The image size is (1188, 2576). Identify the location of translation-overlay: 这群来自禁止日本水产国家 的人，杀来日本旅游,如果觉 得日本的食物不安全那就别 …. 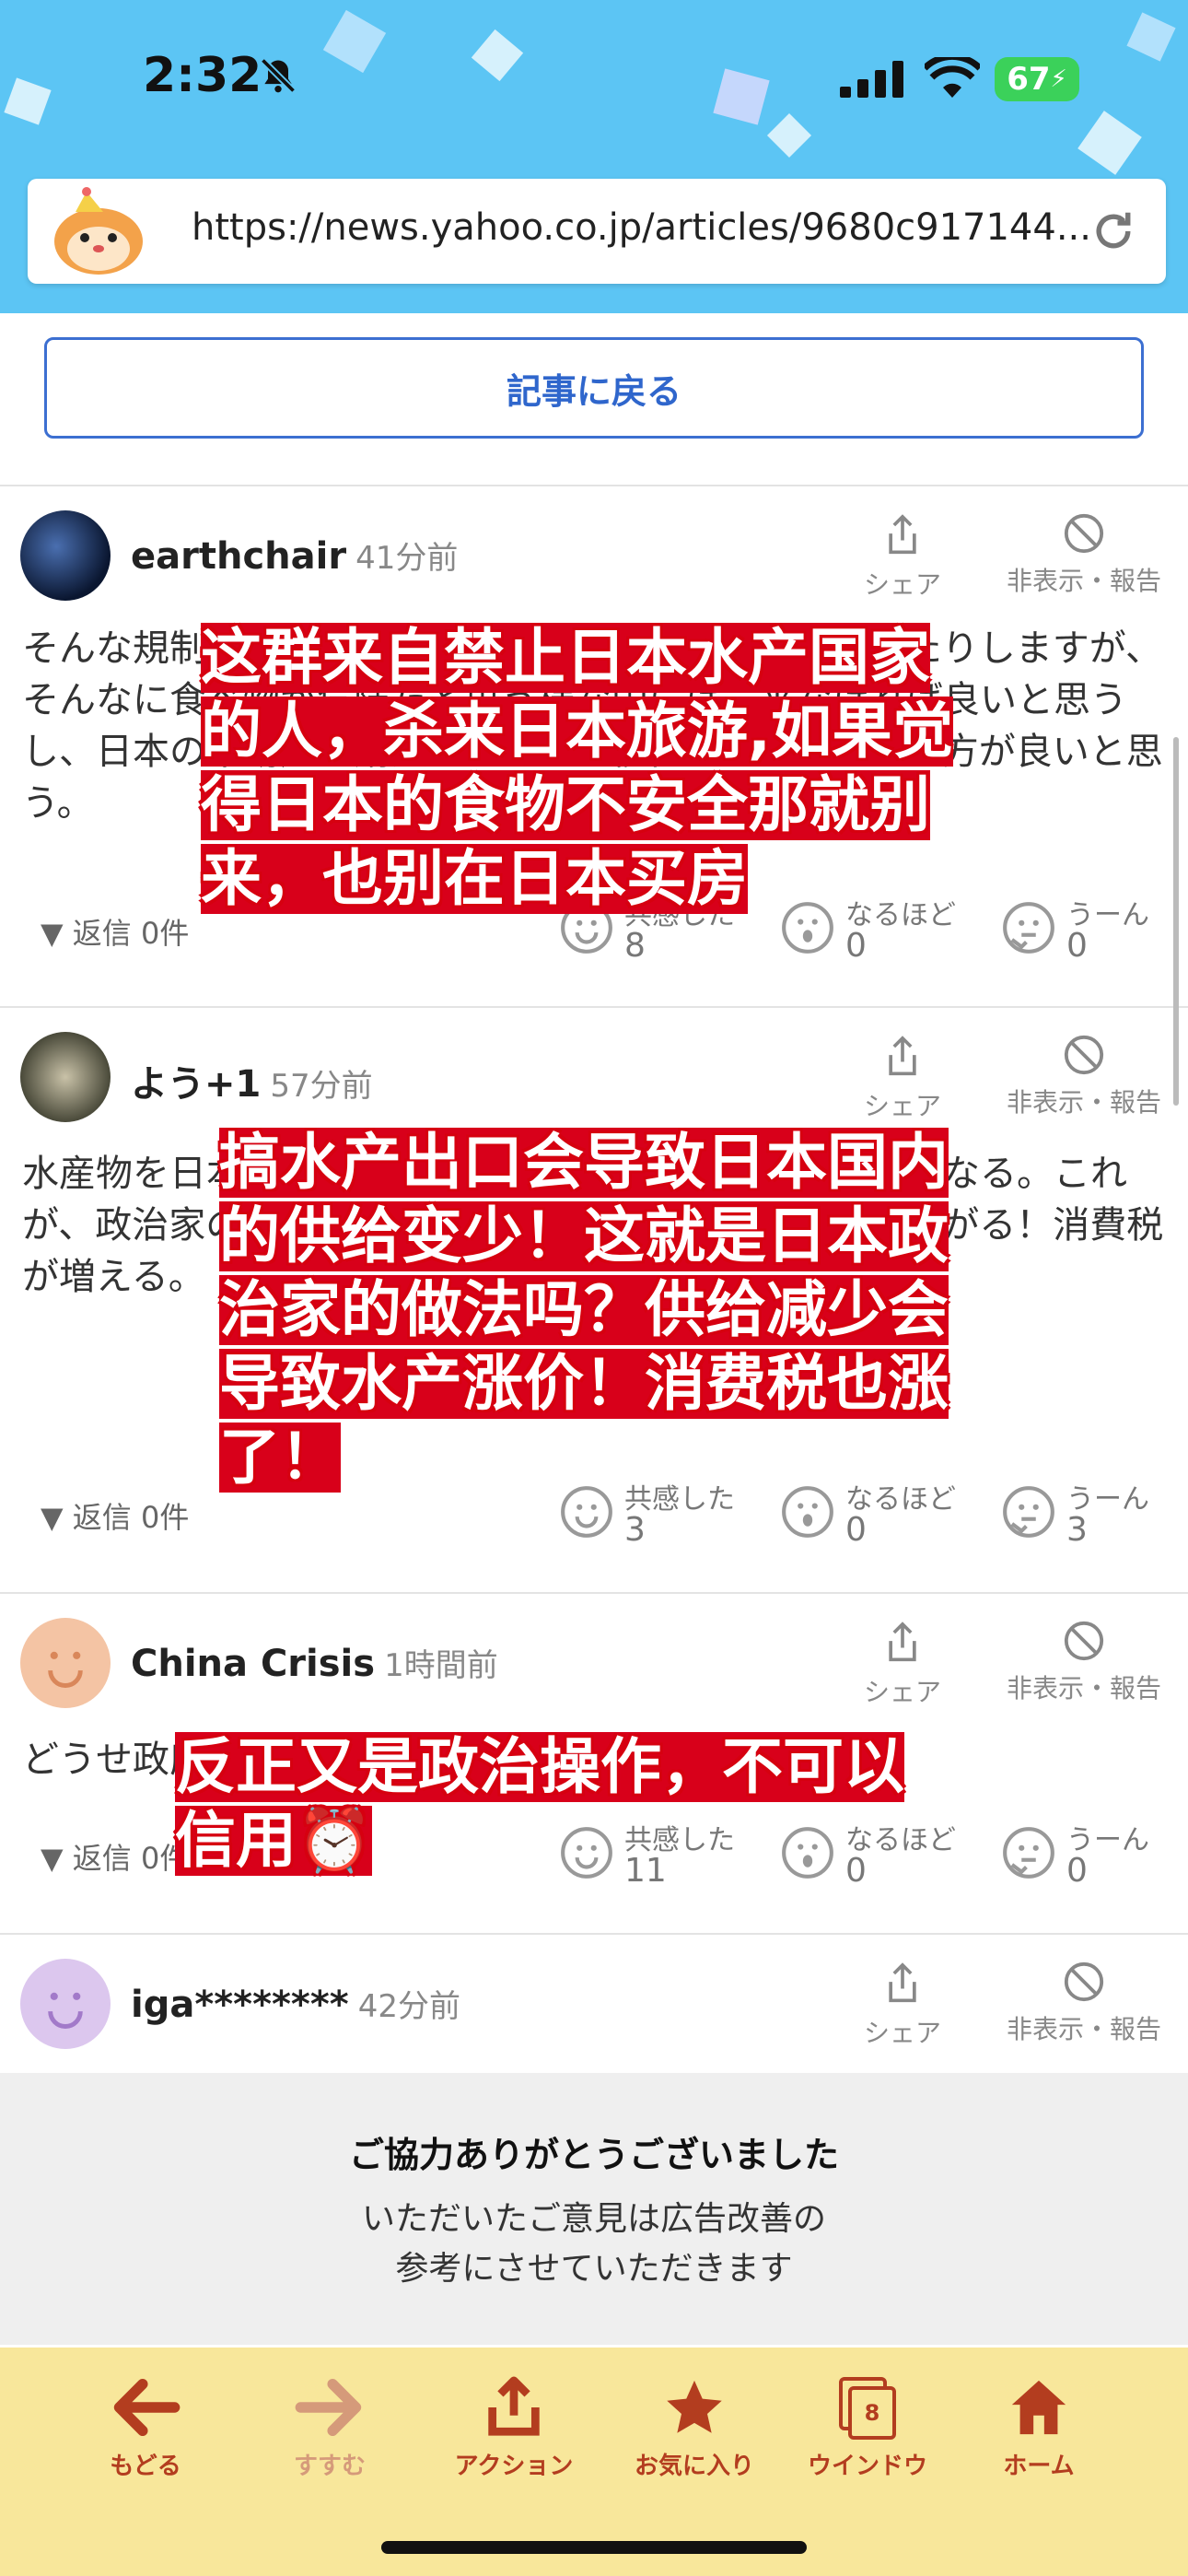
(577, 770).